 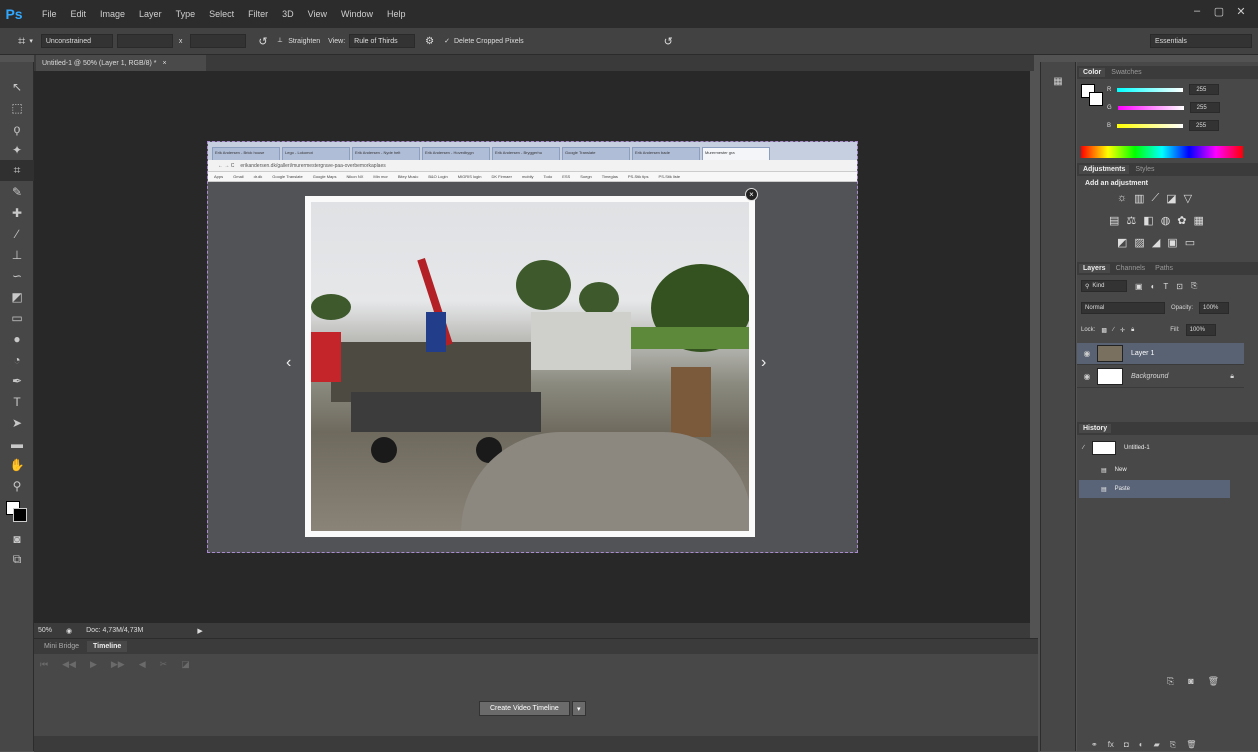 I want to click on next-frame-icon: ▶▶, so click(x=118, y=664).